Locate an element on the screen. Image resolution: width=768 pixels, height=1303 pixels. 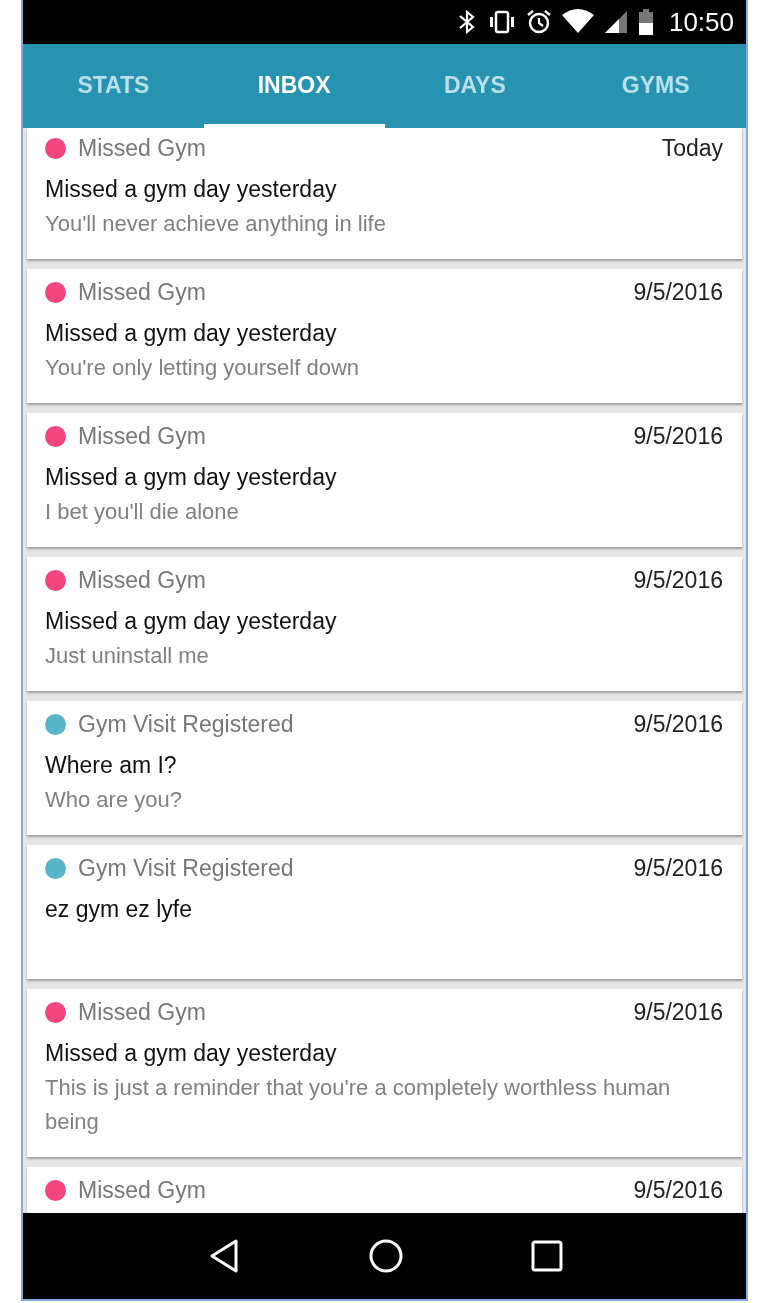
message-body: Who are you? is located at coordinates (113, 799).